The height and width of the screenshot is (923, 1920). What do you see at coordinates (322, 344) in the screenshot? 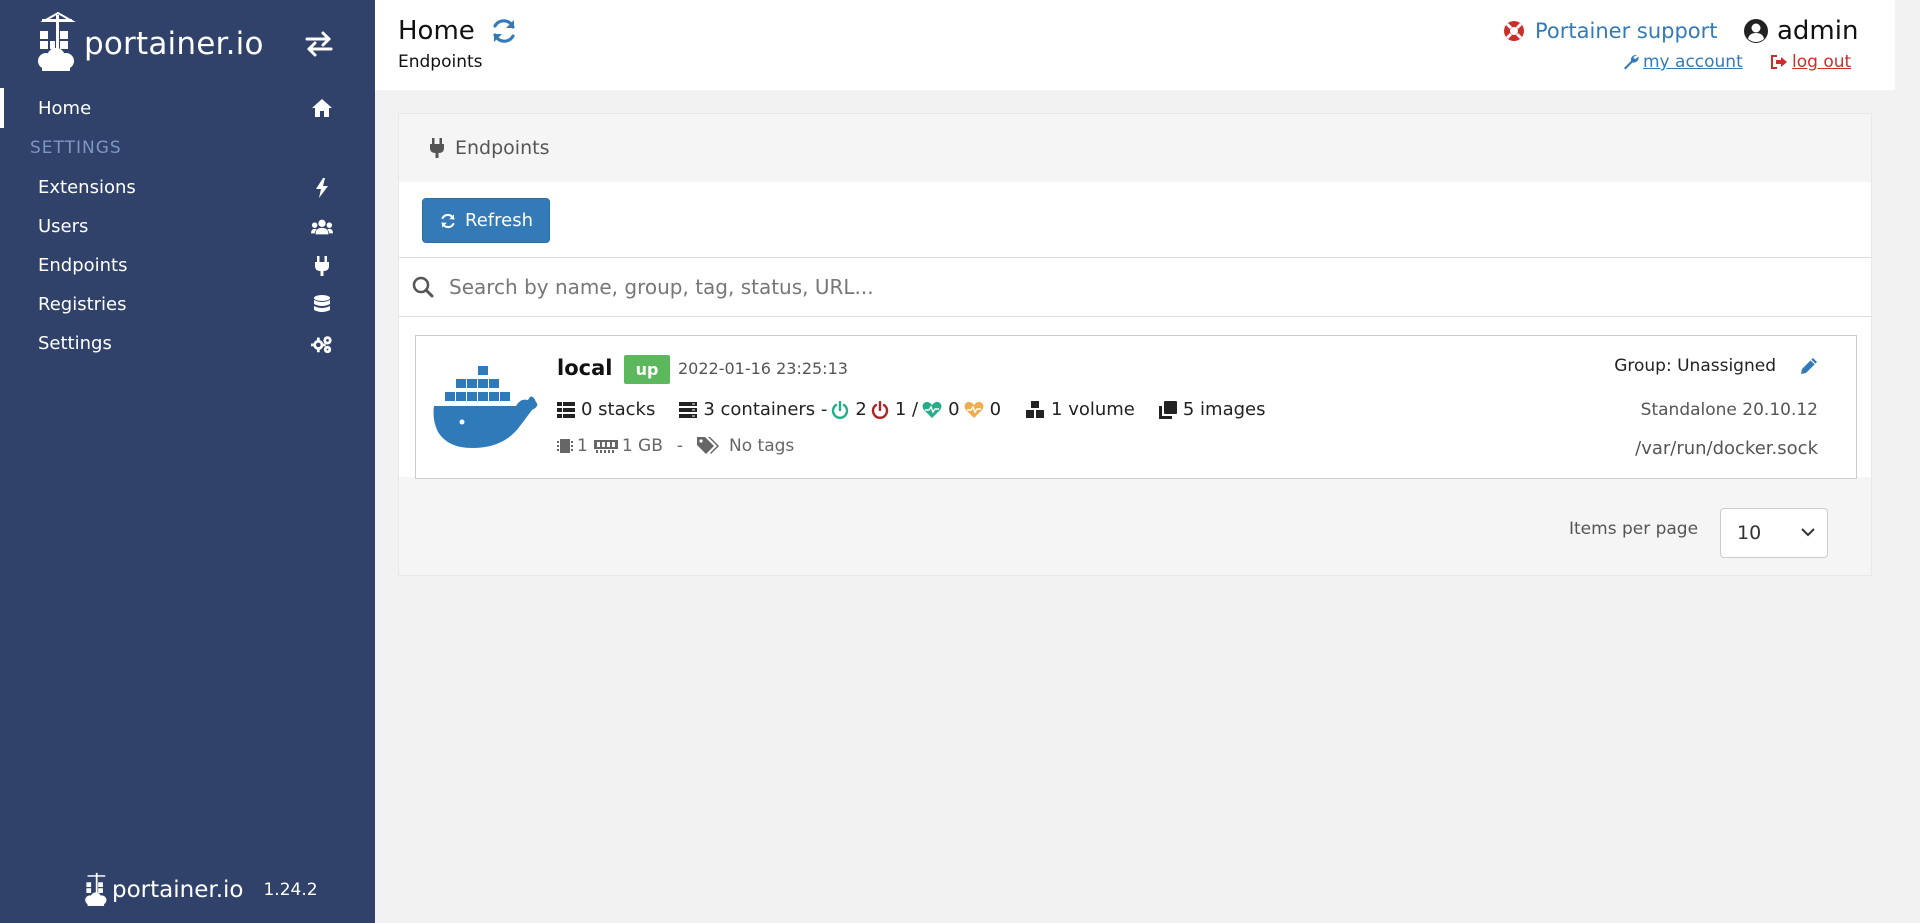
I see `cogs-icon` at bounding box center [322, 344].